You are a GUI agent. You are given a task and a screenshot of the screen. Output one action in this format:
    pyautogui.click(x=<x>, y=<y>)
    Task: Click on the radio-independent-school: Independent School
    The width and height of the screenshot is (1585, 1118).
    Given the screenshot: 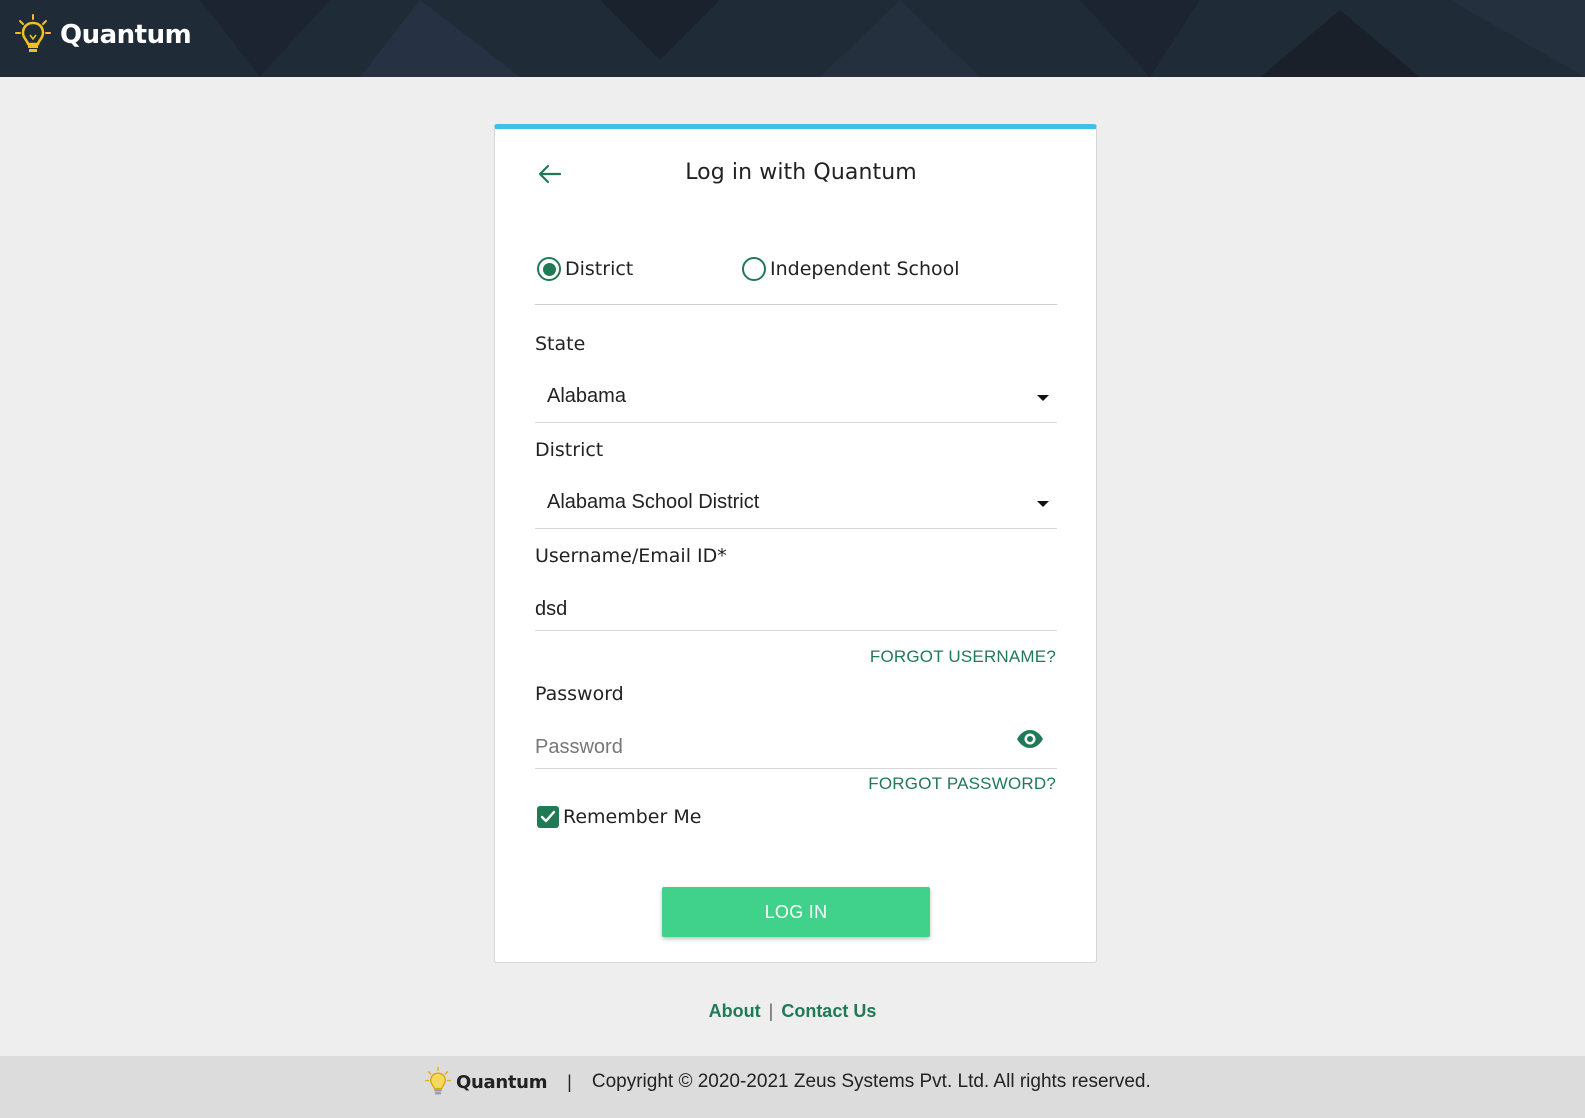 What is the action you would take?
    pyautogui.click(x=851, y=269)
    